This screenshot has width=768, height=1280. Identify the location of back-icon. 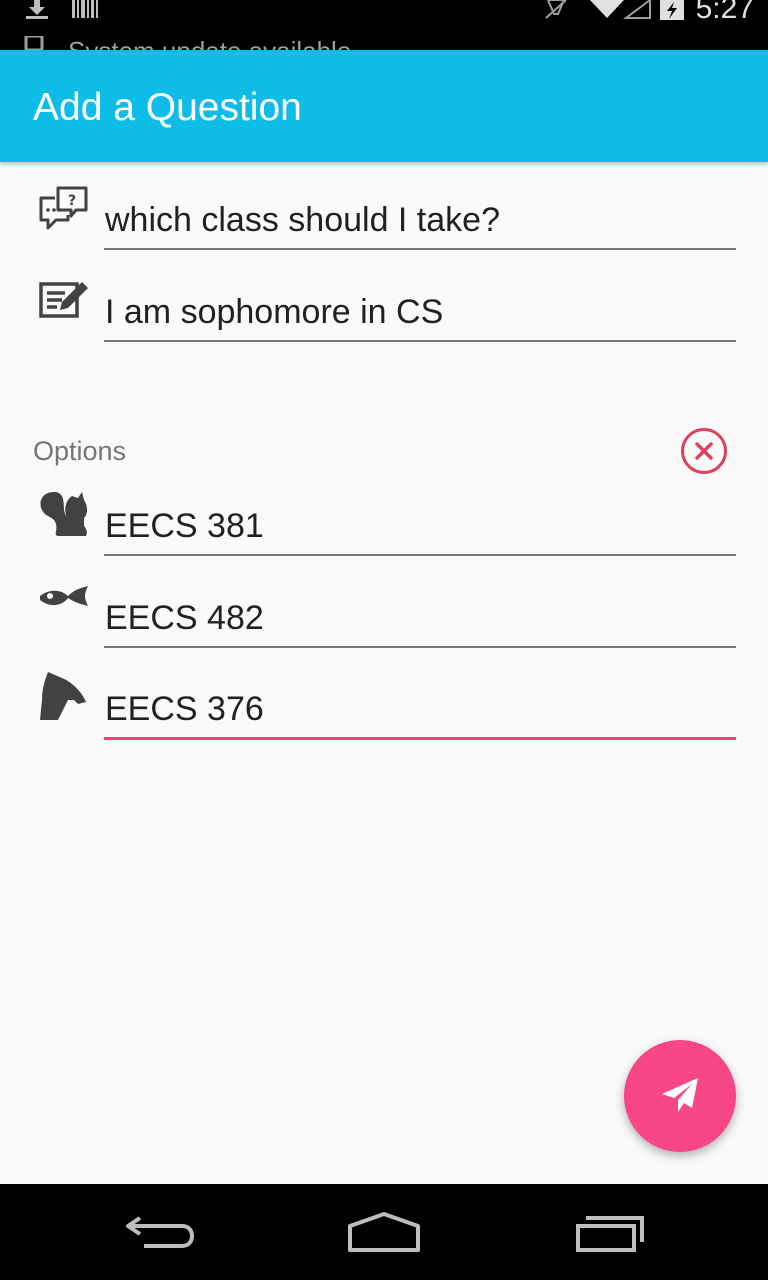
(160, 1232).